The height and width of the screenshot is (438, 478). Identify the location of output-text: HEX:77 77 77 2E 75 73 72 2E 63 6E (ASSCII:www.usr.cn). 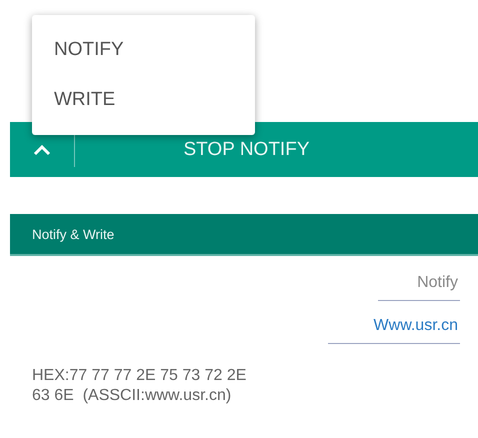
(140, 386).